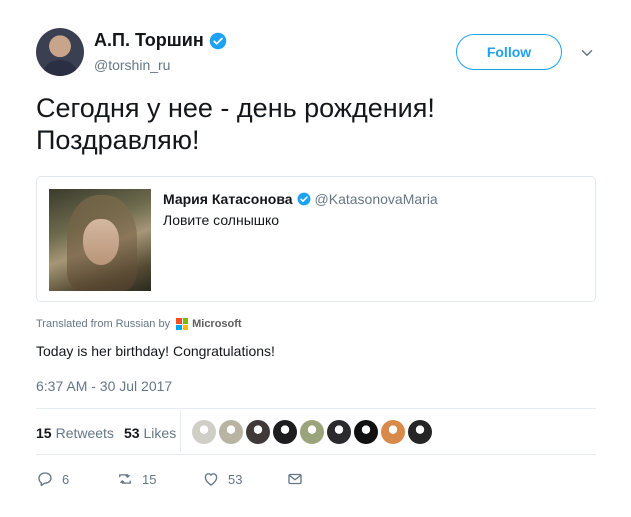 Image resolution: width=631 pixels, height=517 pixels. I want to click on liker-avatars, so click(312, 432).